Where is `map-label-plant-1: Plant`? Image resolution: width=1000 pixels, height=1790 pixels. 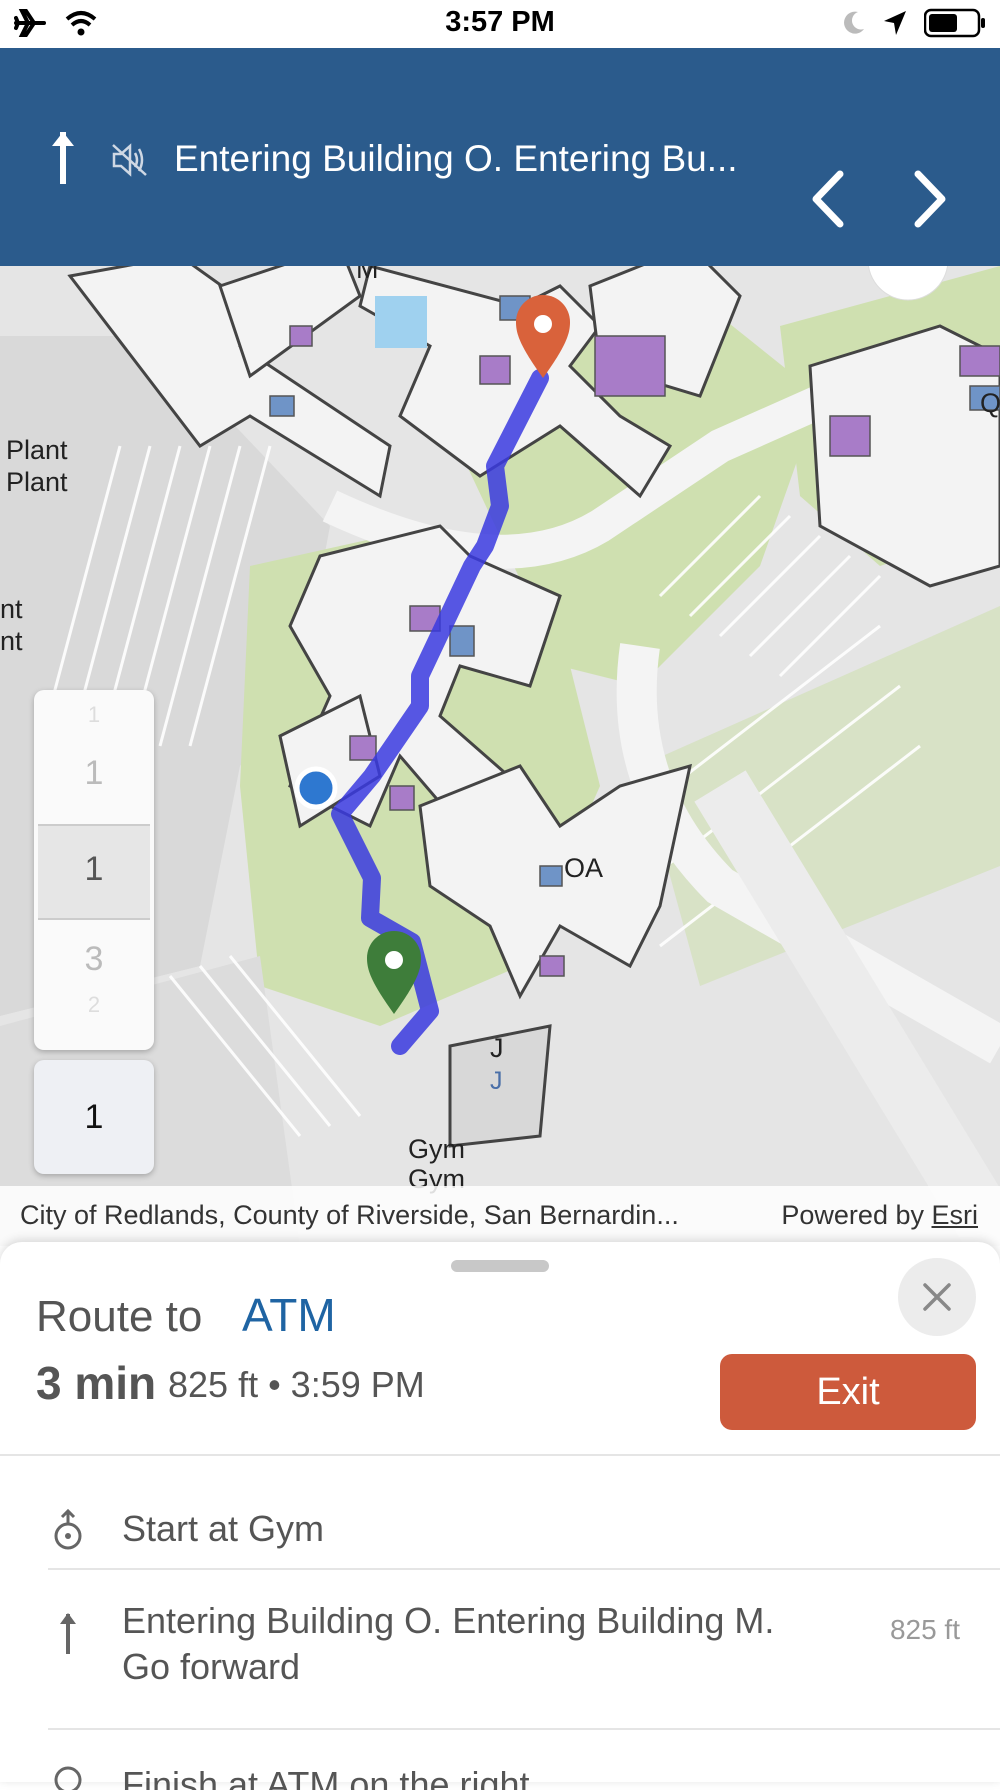 map-label-plant-1: Plant is located at coordinates (37, 450).